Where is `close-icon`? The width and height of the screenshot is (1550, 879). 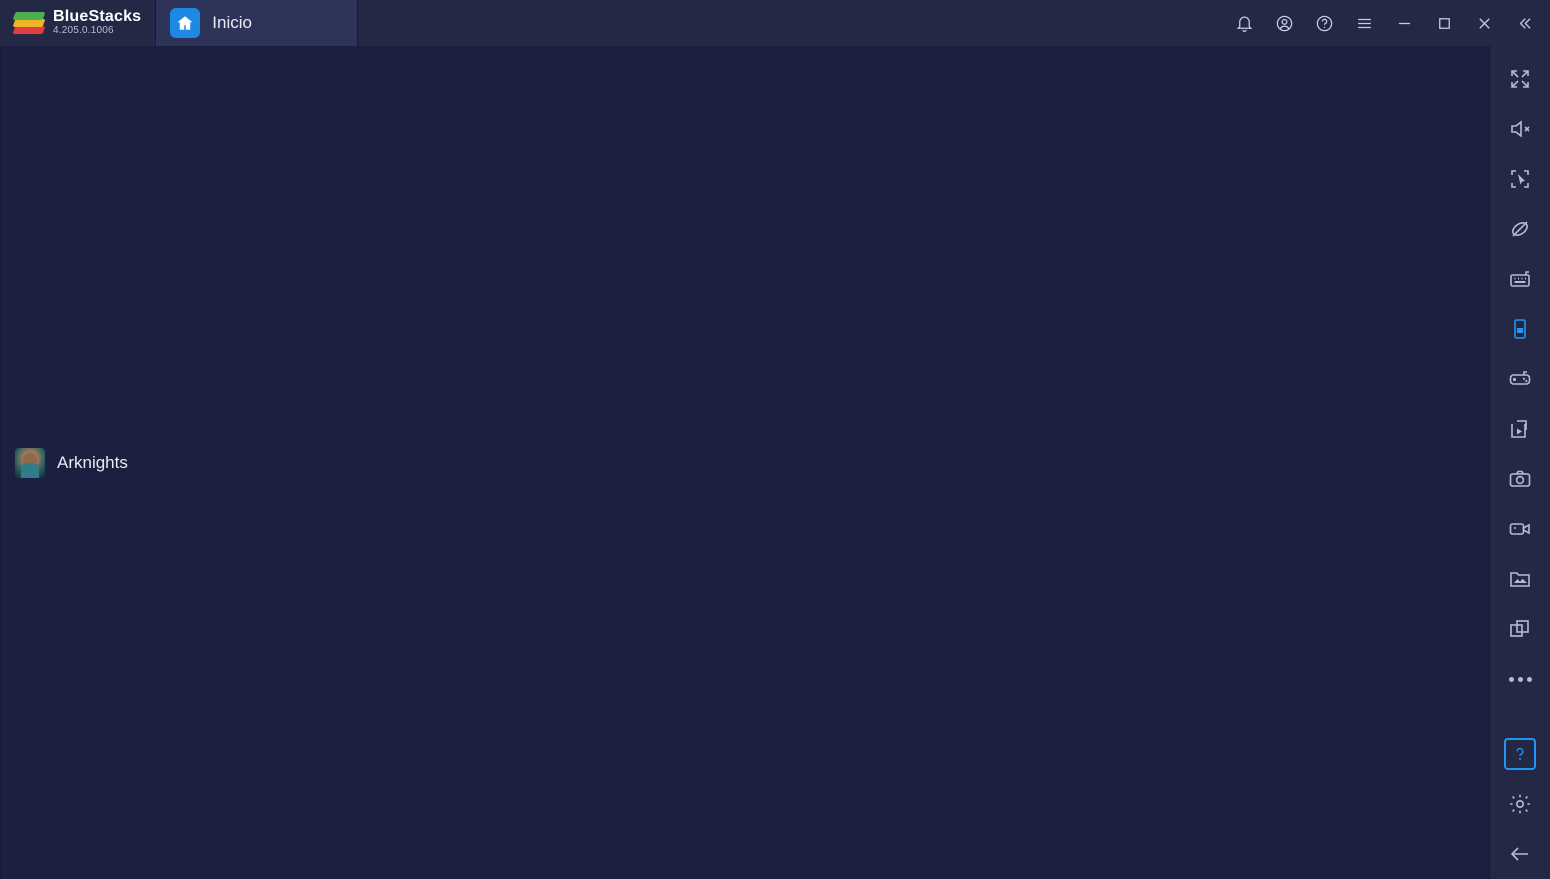
close-icon is located at coordinates (1484, 23).